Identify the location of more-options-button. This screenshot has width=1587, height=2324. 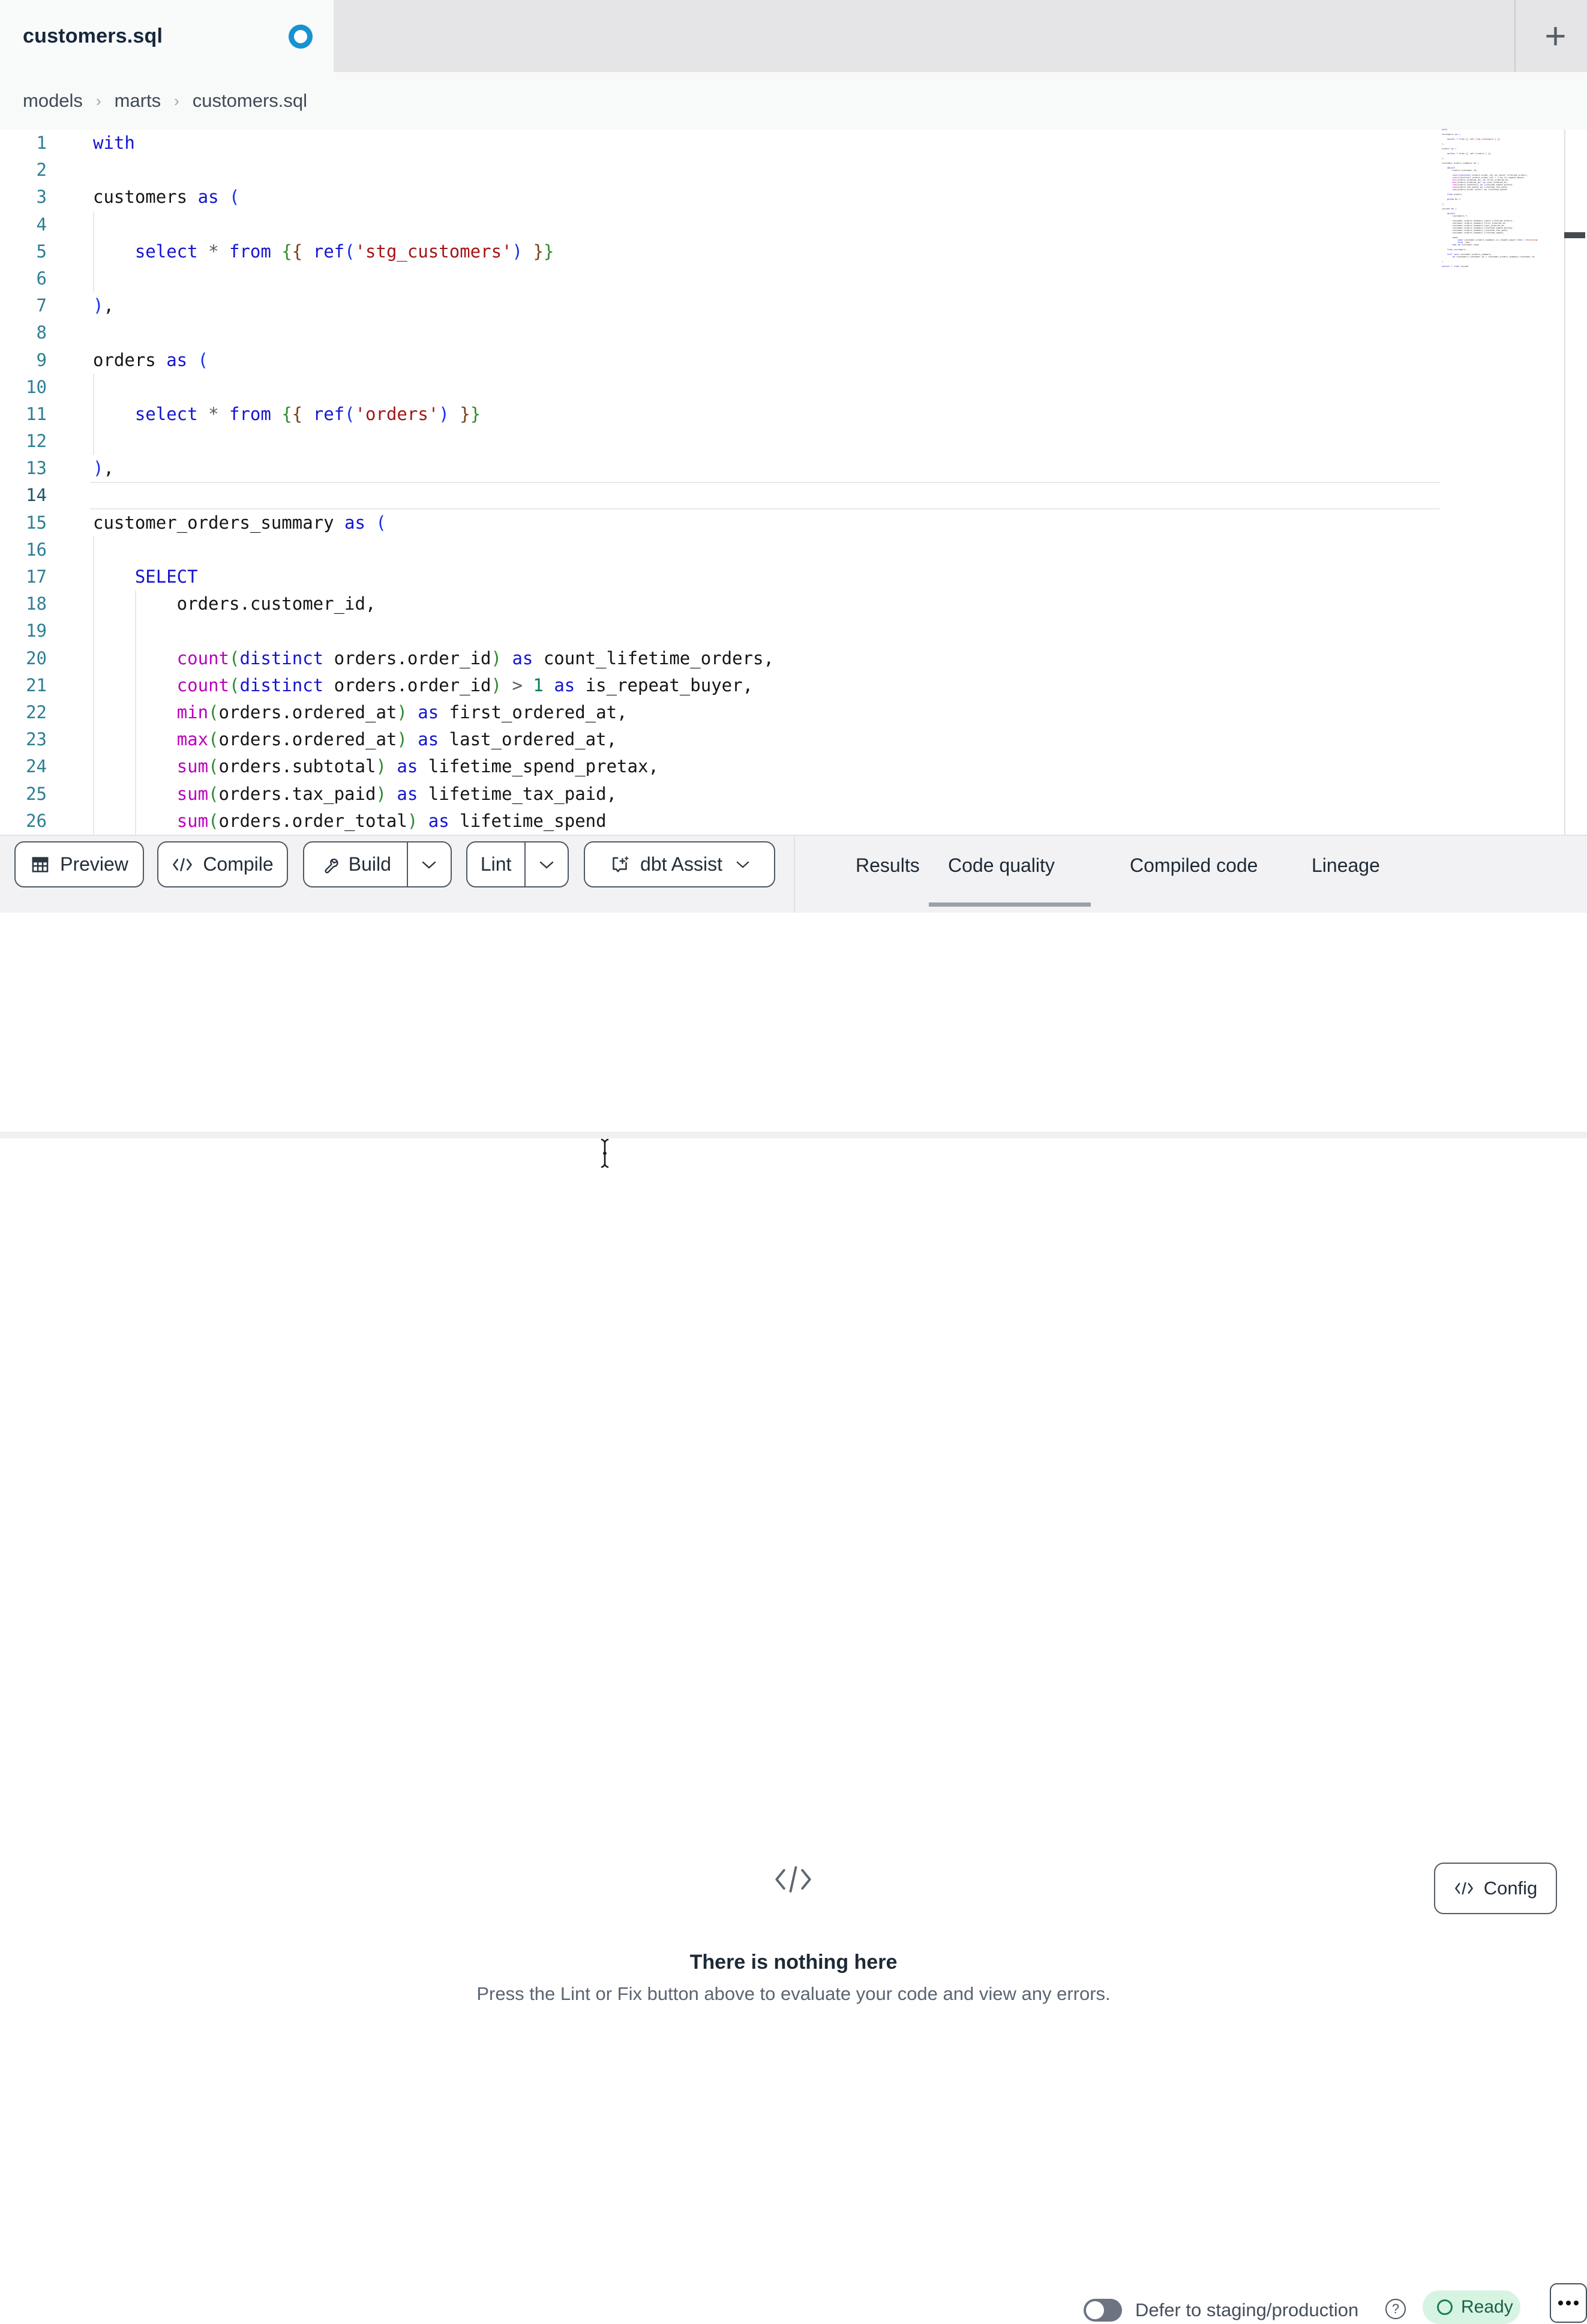
(1569, 2303).